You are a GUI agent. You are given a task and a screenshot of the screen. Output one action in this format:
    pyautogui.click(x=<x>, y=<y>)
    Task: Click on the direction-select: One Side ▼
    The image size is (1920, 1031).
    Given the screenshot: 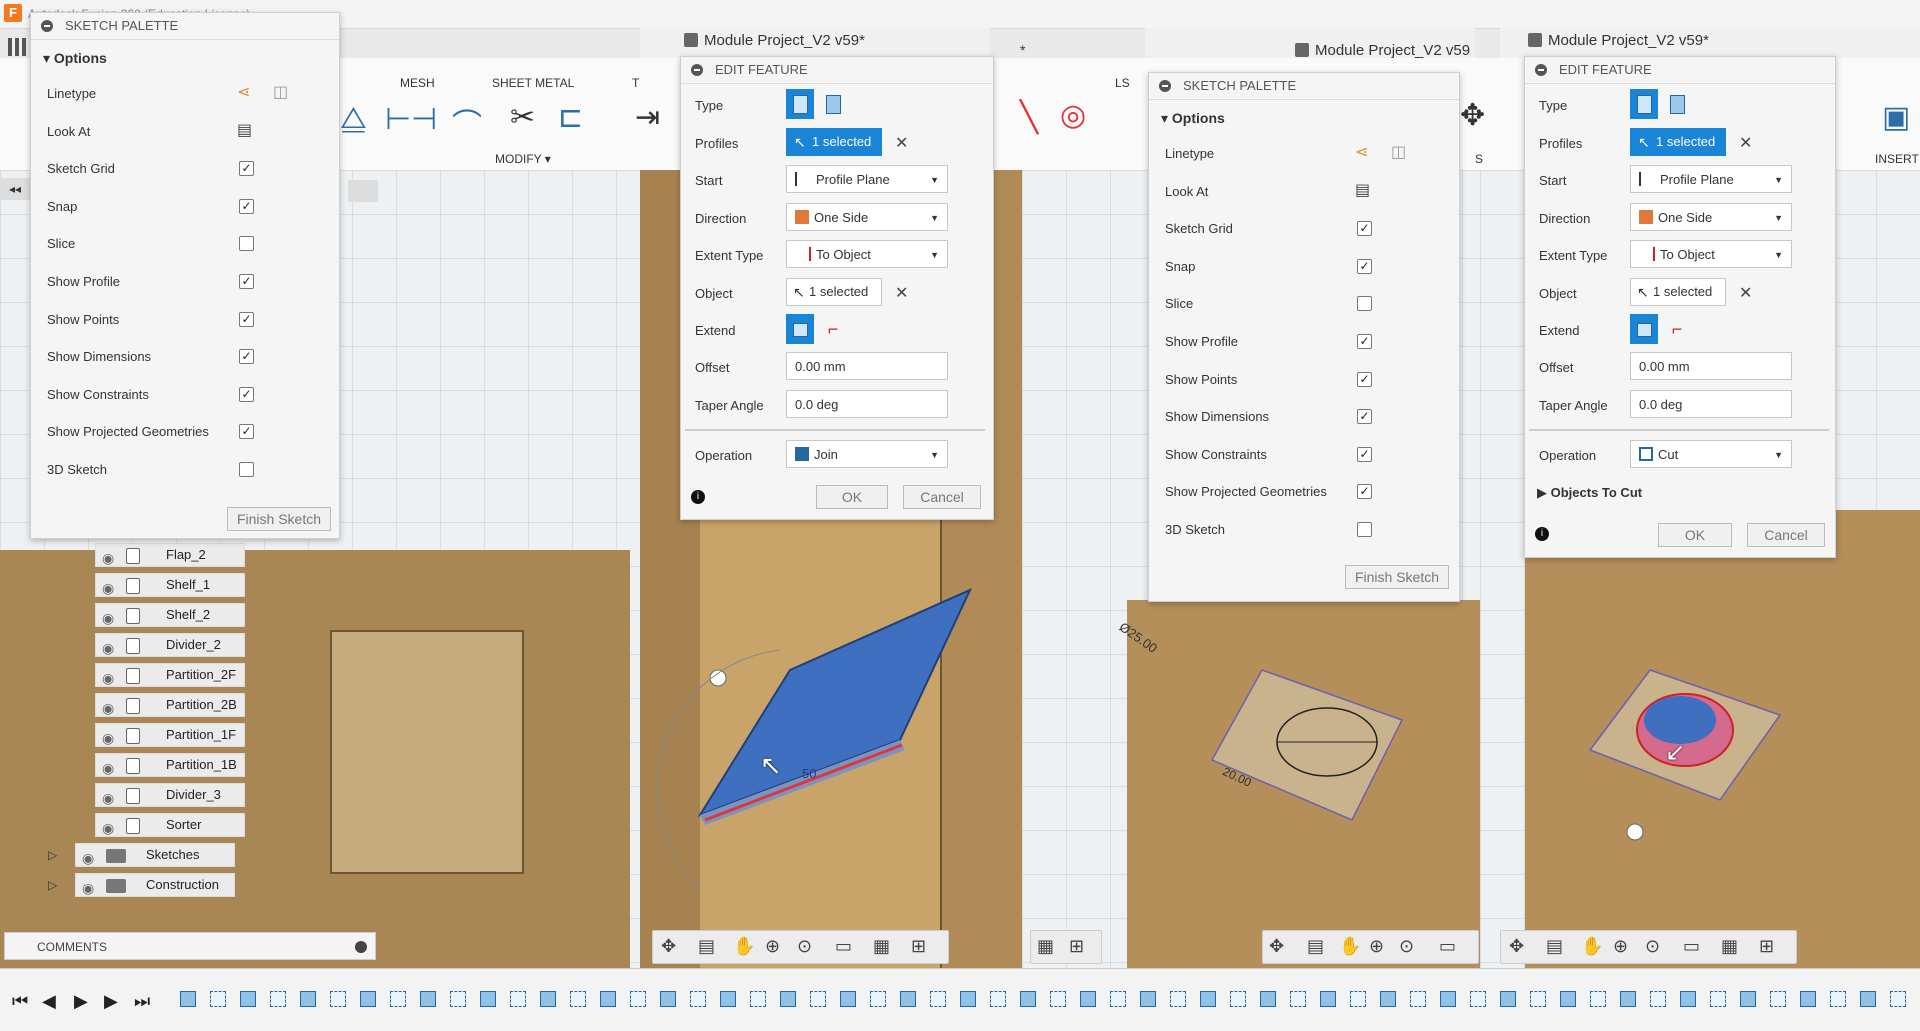 What is the action you would take?
    pyautogui.click(x=867, y=217)
    